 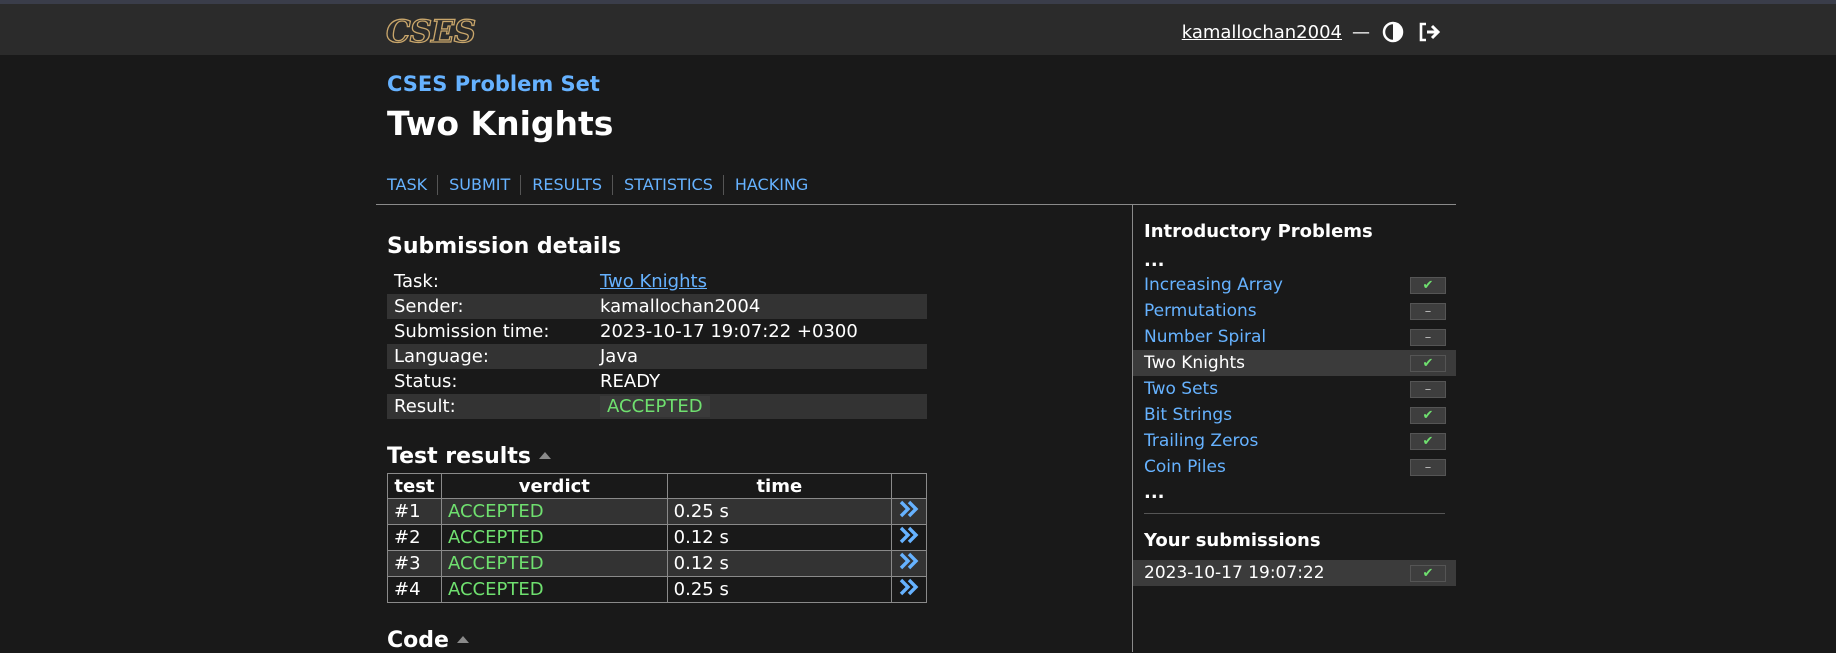 What do you see at coordinates (414, 486) in the screenshot?
I see `column-header-test: test` at bounding box center [414, 486].